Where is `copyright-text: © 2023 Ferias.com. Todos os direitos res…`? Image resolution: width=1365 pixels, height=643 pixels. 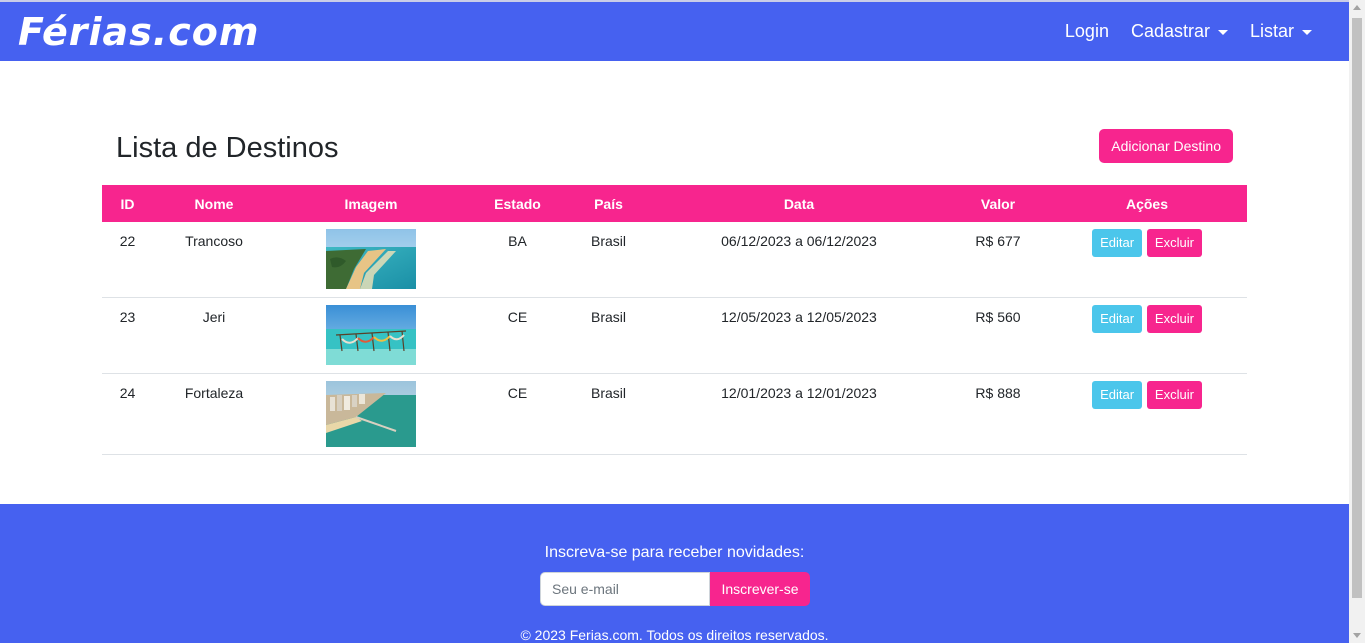
copyright-text: © 2023 Ferias.com. Todos os direitos res… is located at coordinates (674, 635).